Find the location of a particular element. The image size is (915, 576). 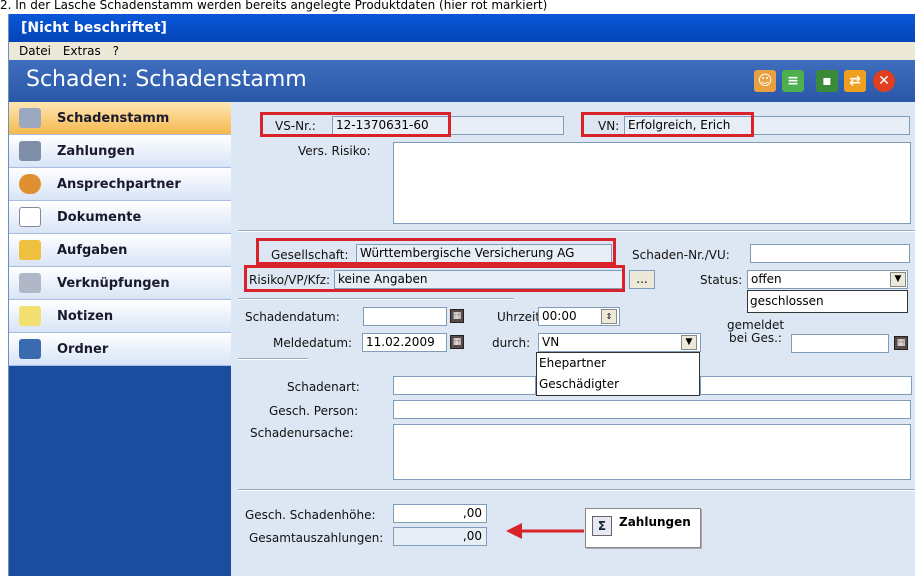

sidebar-item-verknuepfungen: Verknüpfungen is located at coordinates (120, 283).